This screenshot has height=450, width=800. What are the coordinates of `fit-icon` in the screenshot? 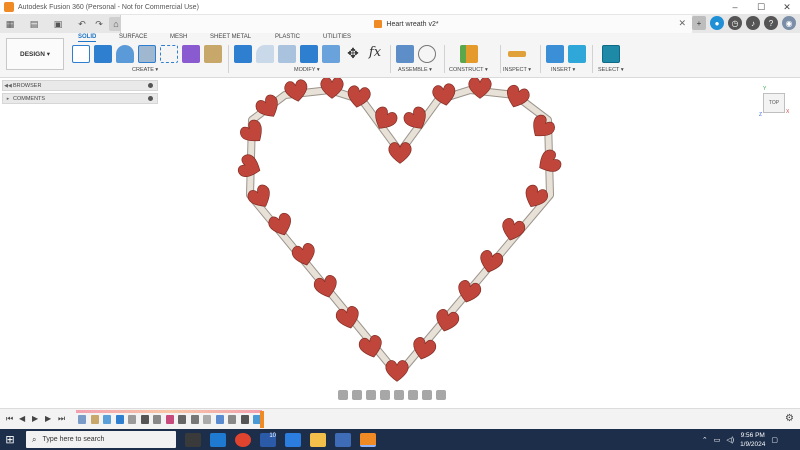 It's located at (399, 395).